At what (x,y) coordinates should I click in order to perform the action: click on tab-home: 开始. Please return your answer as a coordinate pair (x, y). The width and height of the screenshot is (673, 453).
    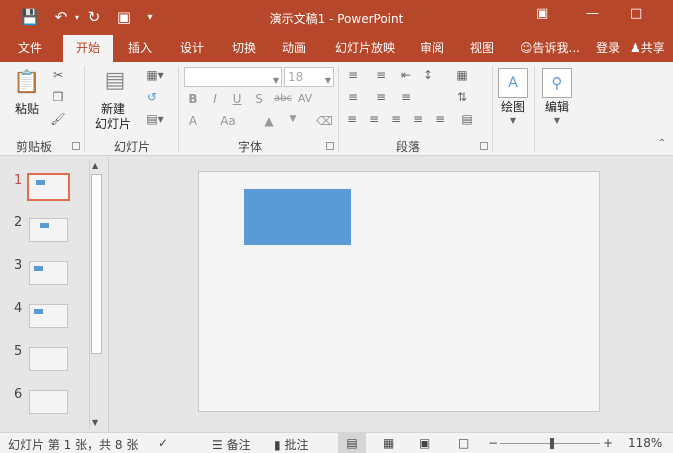
    Looking at the image, I should click on (88, 48).